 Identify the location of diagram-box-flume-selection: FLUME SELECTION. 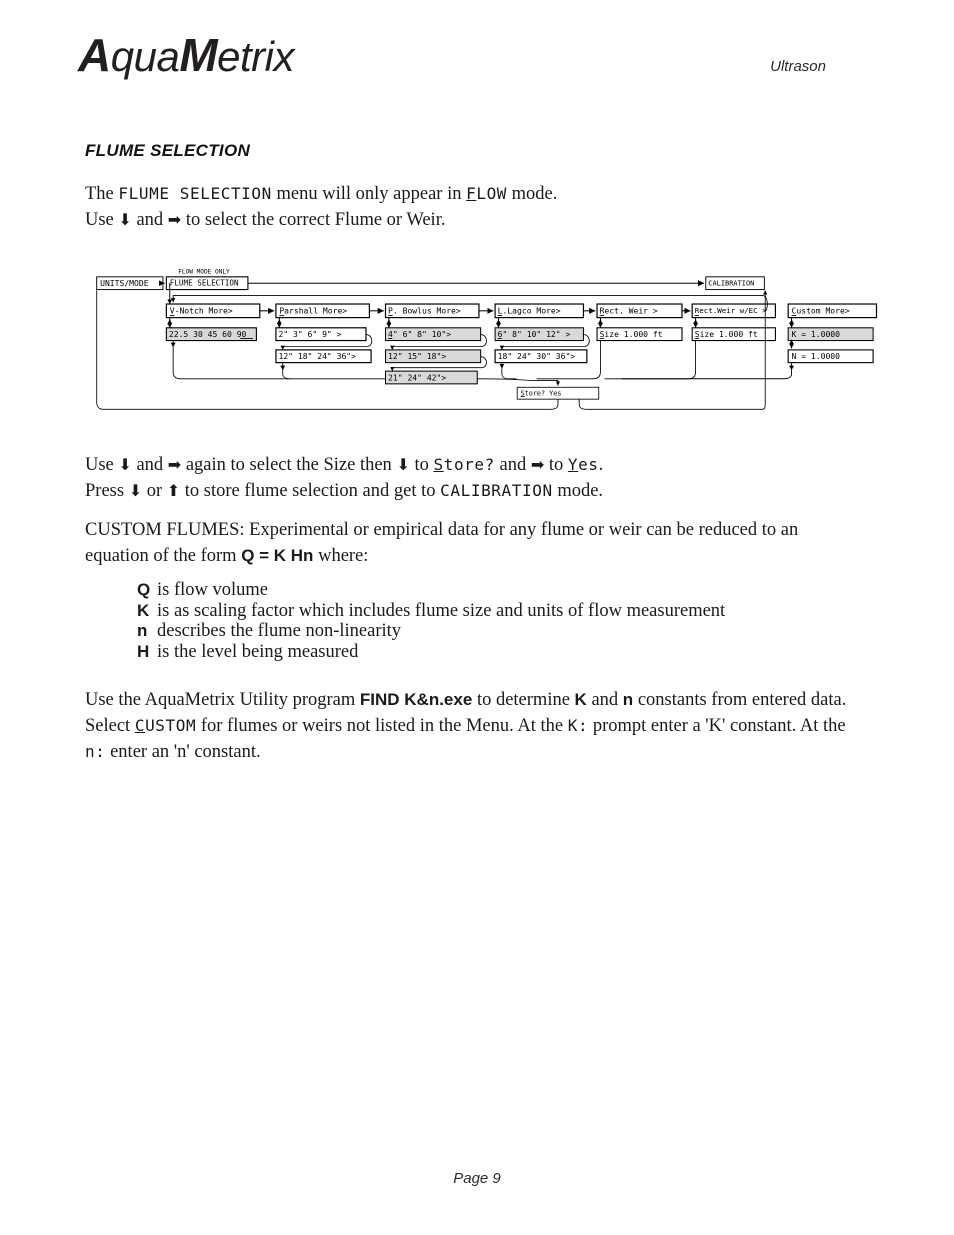
(204, 283).